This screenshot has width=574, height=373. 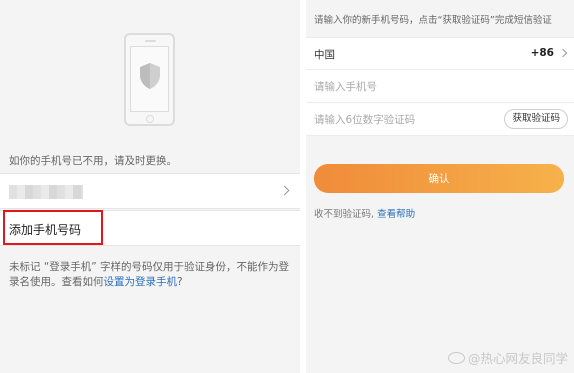 What do you see at coordinates (536, 119) in the screenshot?
I see `get-code-button: 获取验证码` at bounding box center [536, 119].